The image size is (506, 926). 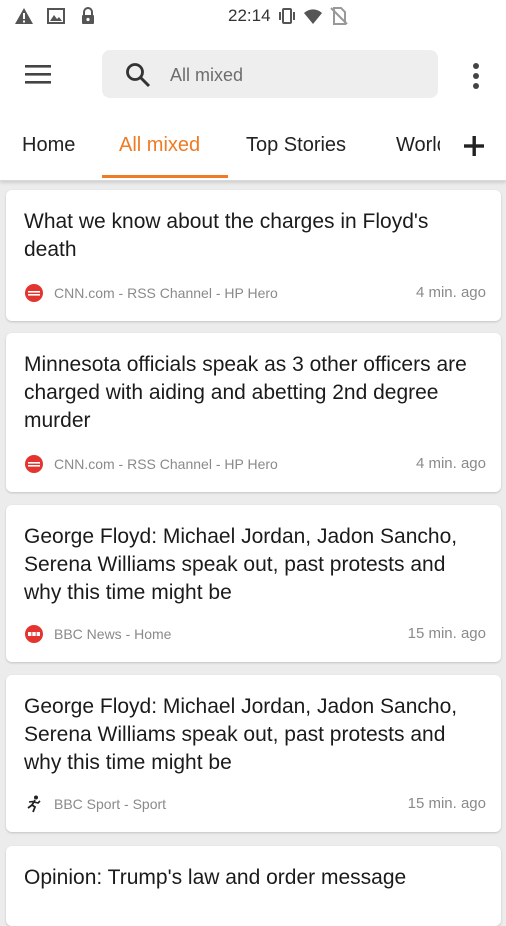 What do you see at coordinates (165, 176) in the screenshot?
I see `active-tab-indicator` at bounding box center [165, 176].